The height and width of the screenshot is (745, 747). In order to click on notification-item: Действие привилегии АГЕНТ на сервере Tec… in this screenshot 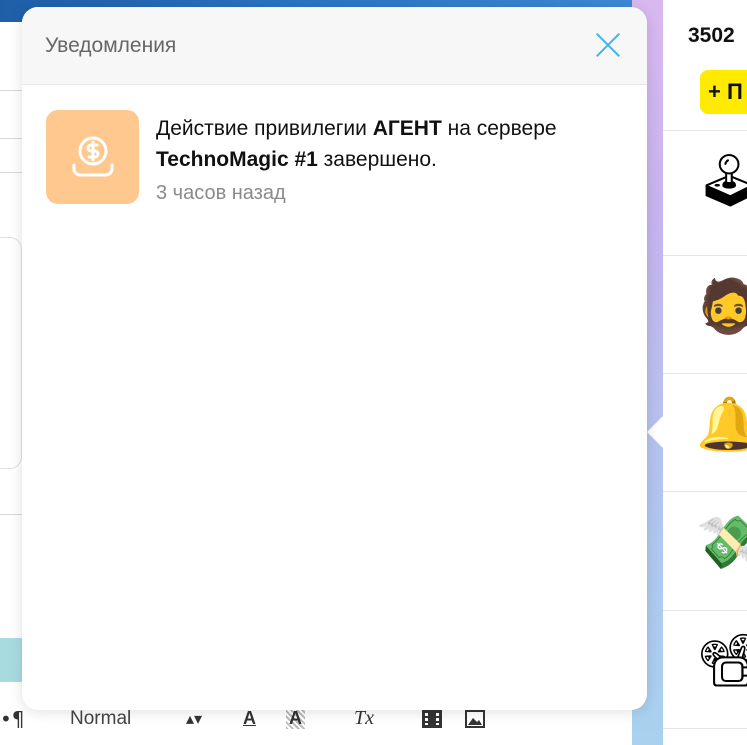, I will do `click(336, 160)`.